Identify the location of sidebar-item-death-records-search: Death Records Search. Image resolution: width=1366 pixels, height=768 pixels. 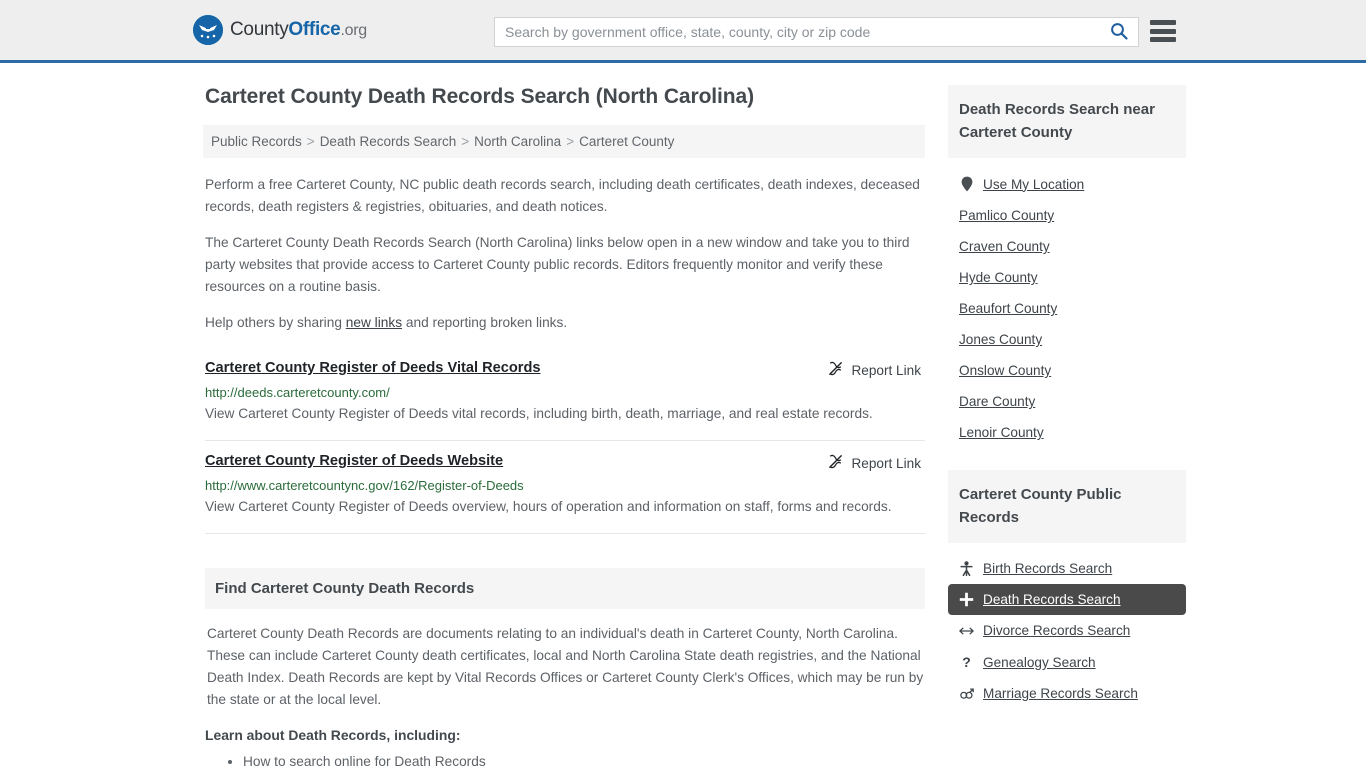
(1067, 599).